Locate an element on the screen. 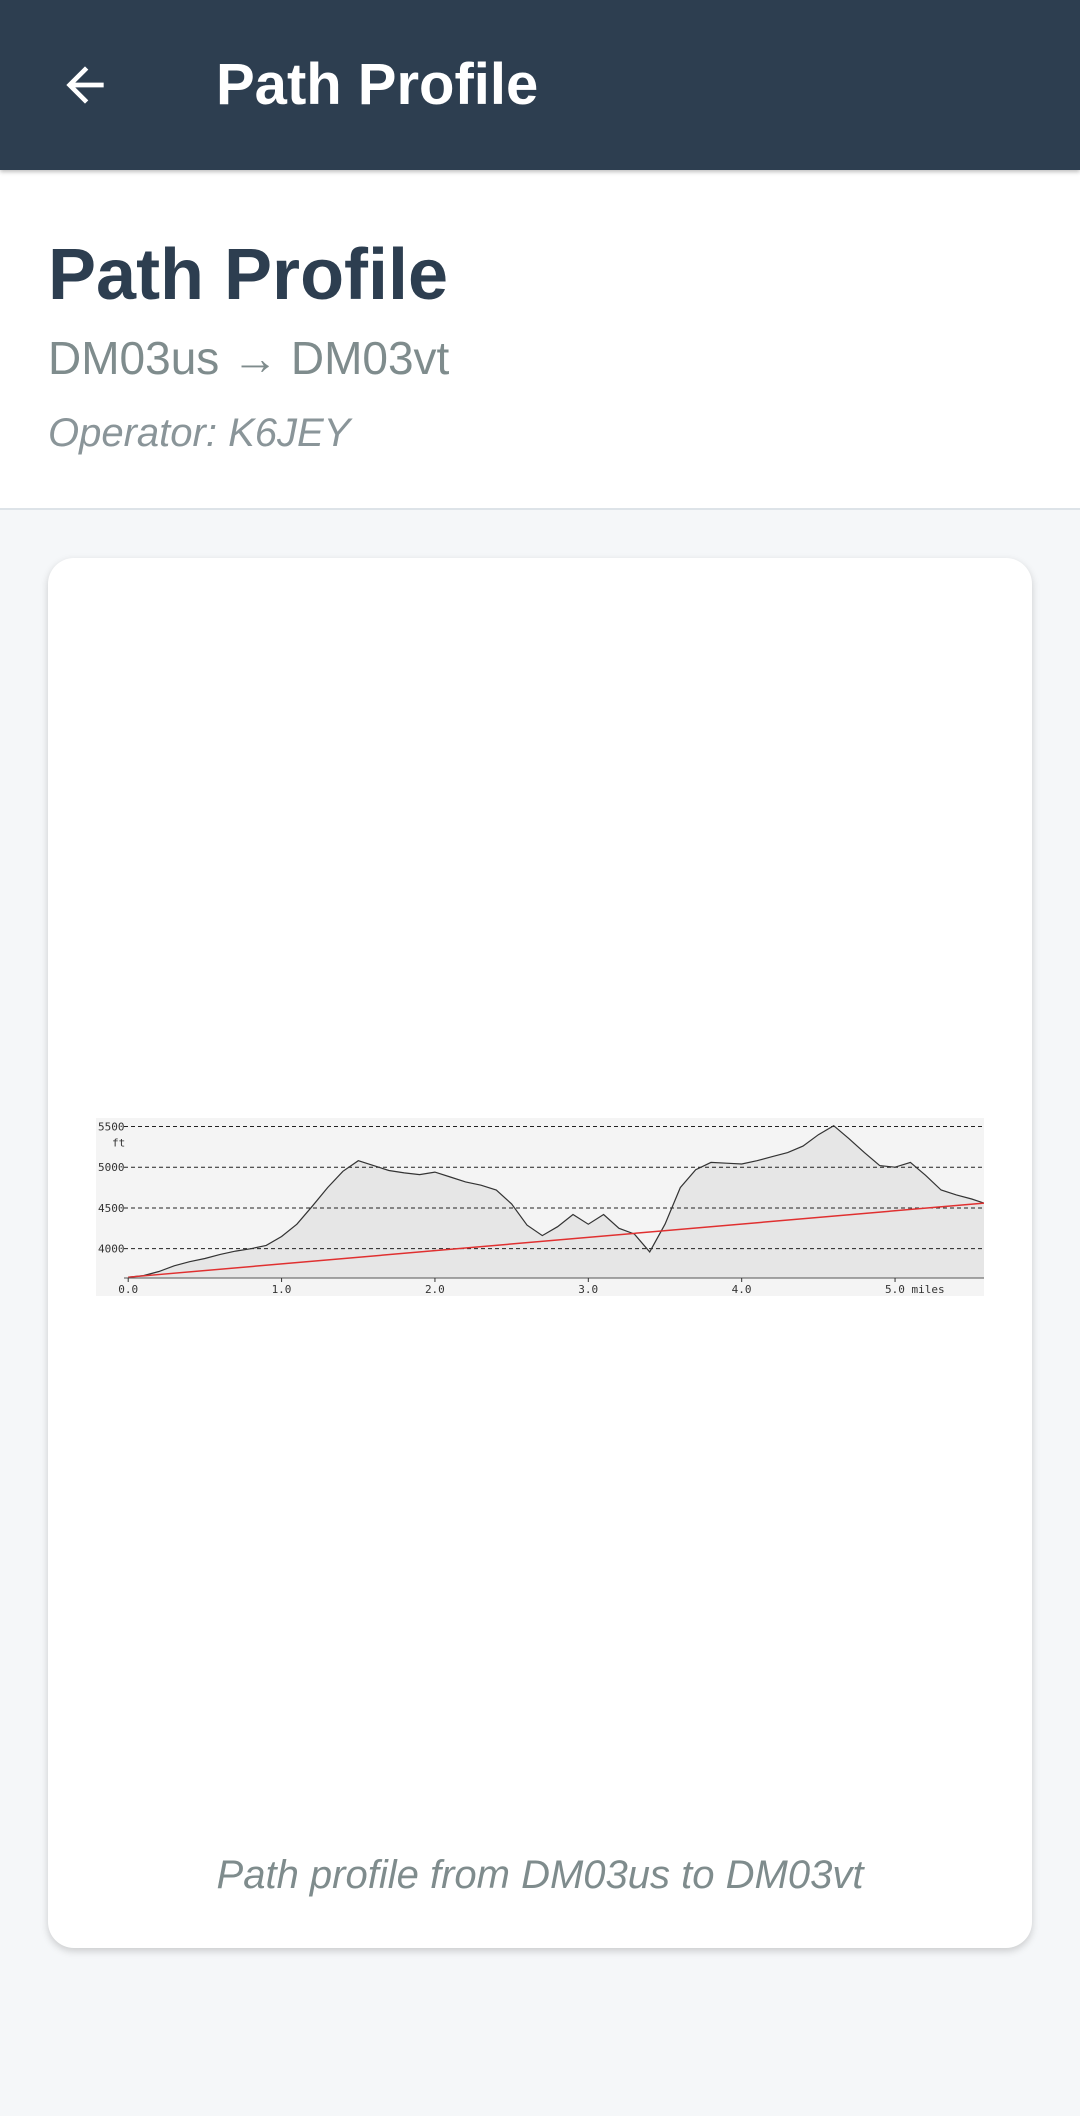  y-unit-label: ft is located at coordinates (118, 1143).